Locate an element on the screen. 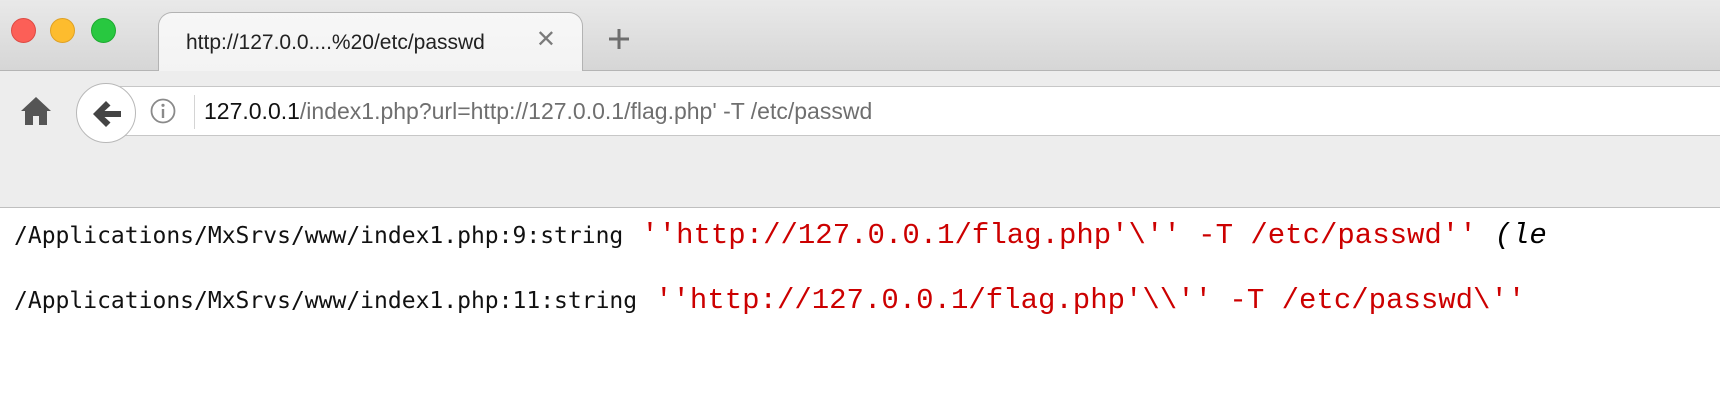 Image resolution: width=1720 pixels, height=420 pixels. browser-tab: http://127.0.0....%20/etc/passwd ✕ is located at coordinates (370, 41).